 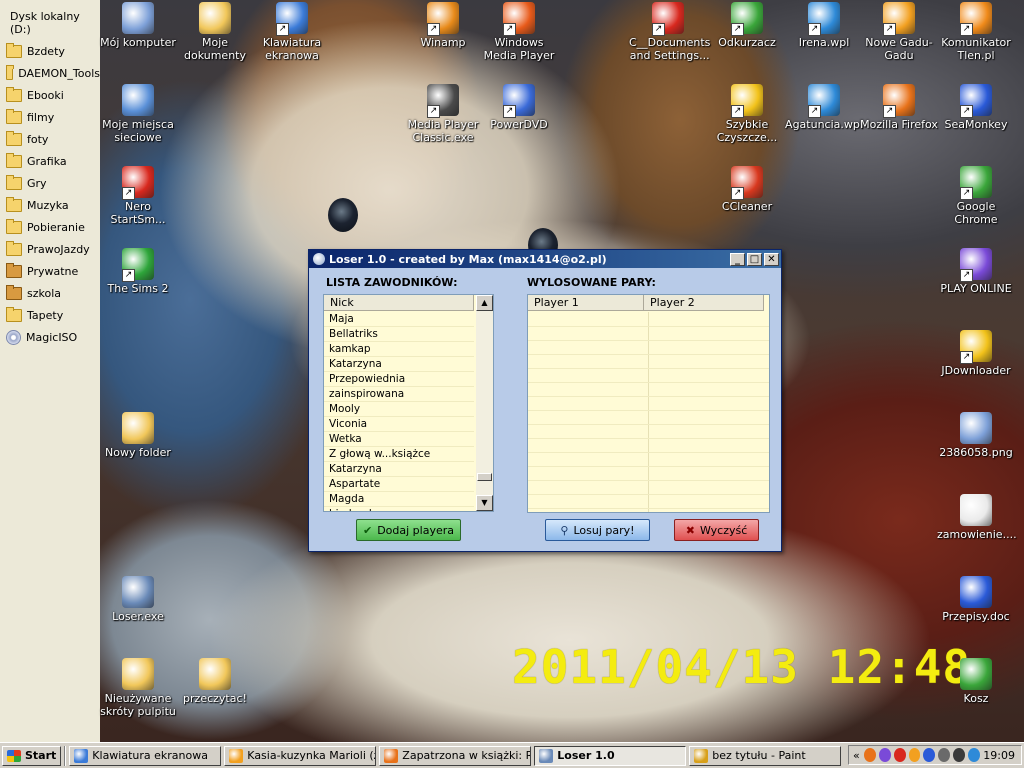 I want to click on clear-button: ✖ Wyczyść, so click(x=716, y=530).